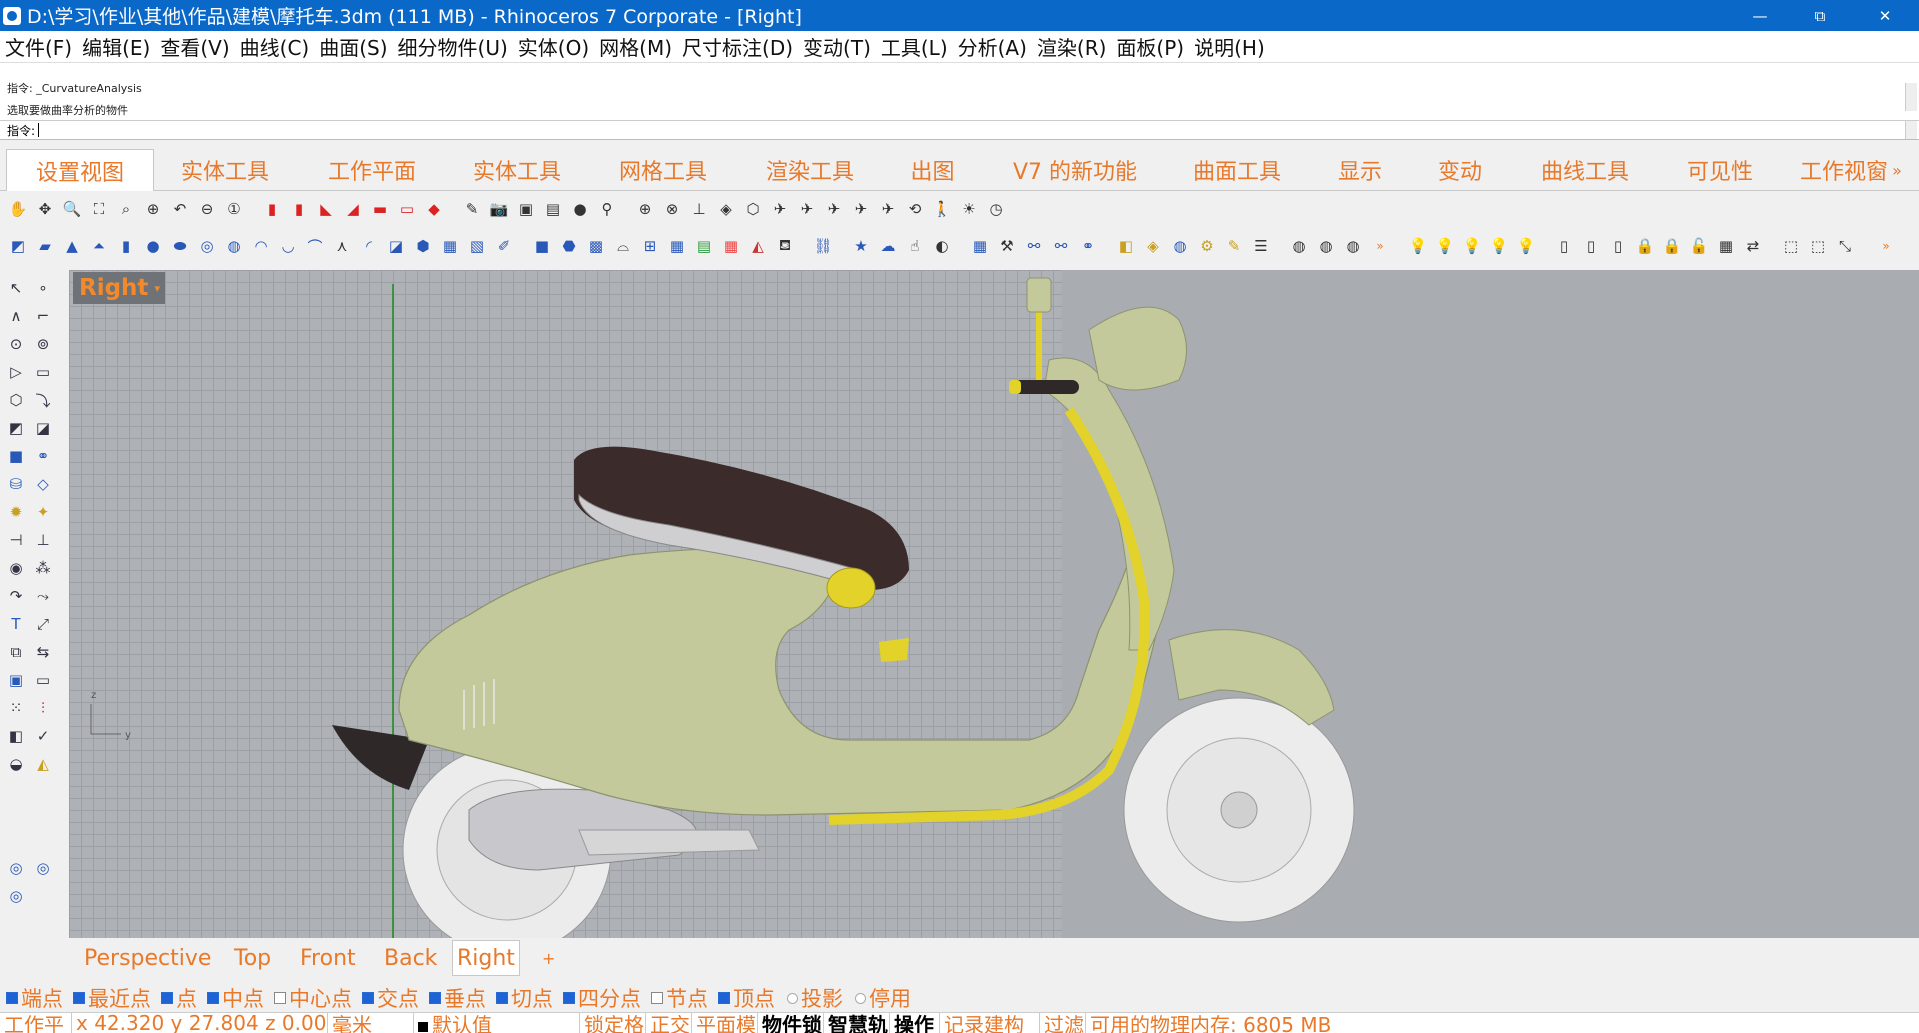 This screenshot has height=1033, width=1919. I want to click on close-button: ✕, so click(1885, 15).